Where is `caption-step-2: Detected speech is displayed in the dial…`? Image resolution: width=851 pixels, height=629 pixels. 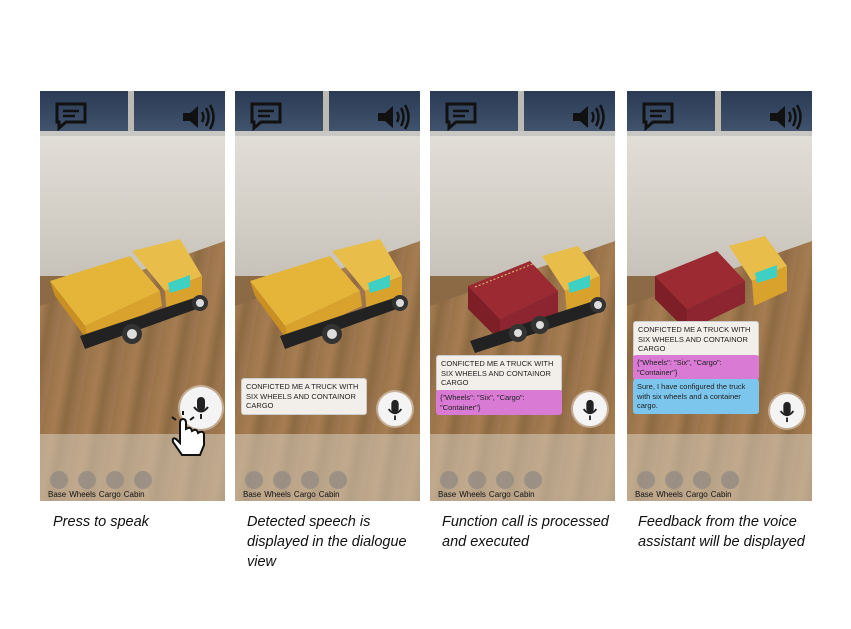
caption-step-2: Detected speech is displayed in the dial… is located at coordinates (327, 542).